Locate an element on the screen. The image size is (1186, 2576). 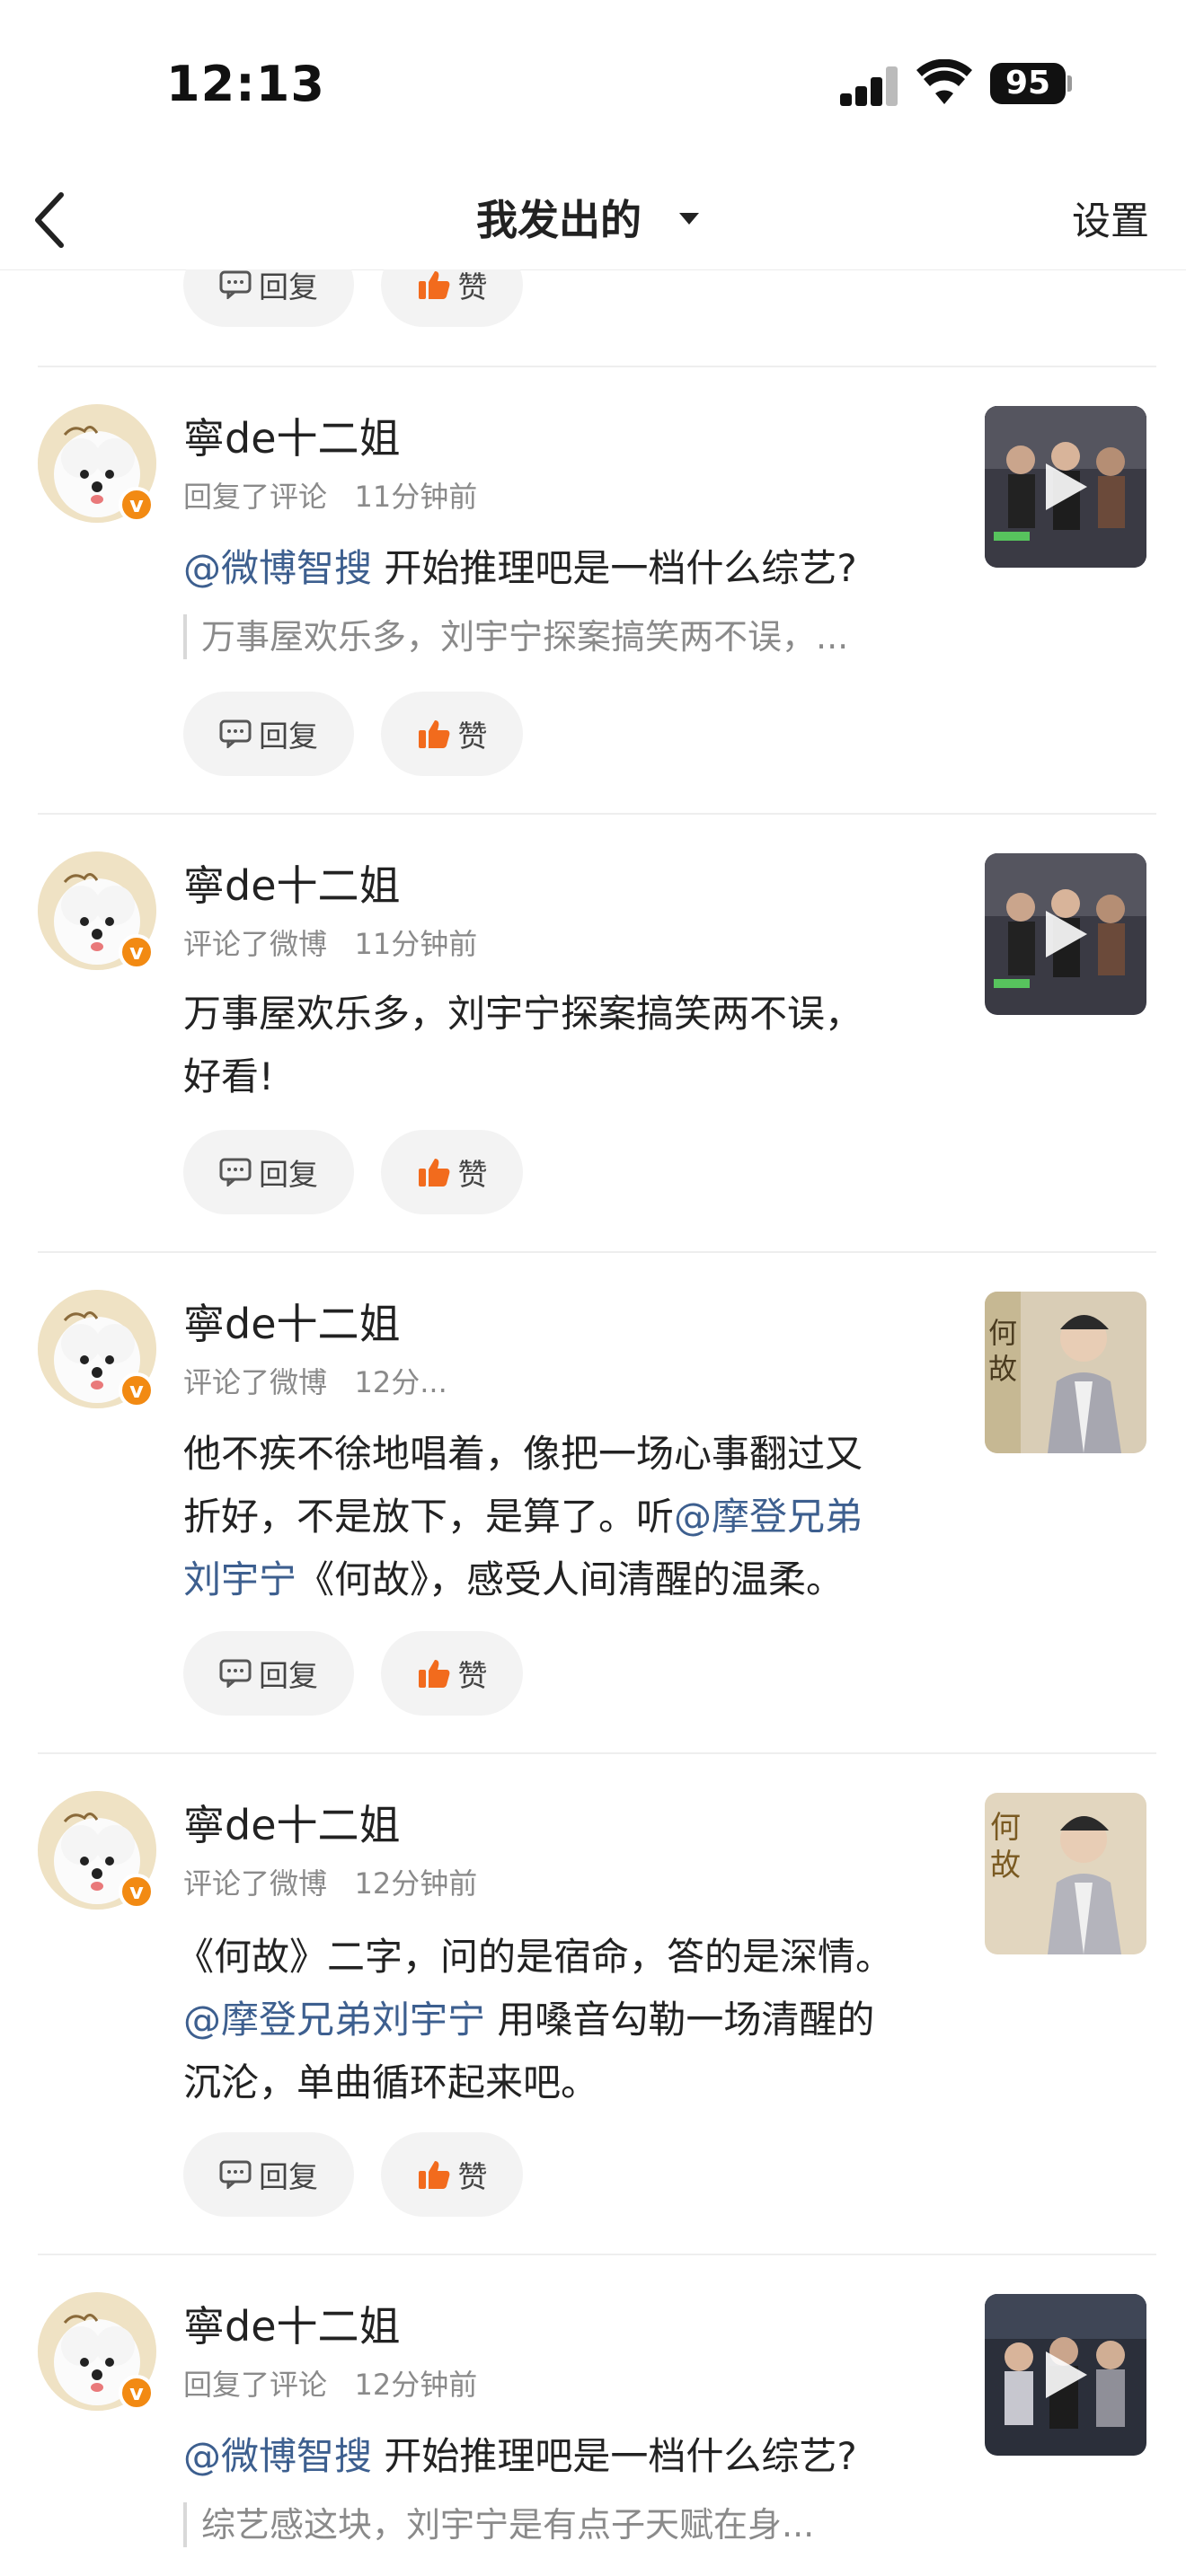
battery-indicator: 95 is located at coordinates (1028, 83).